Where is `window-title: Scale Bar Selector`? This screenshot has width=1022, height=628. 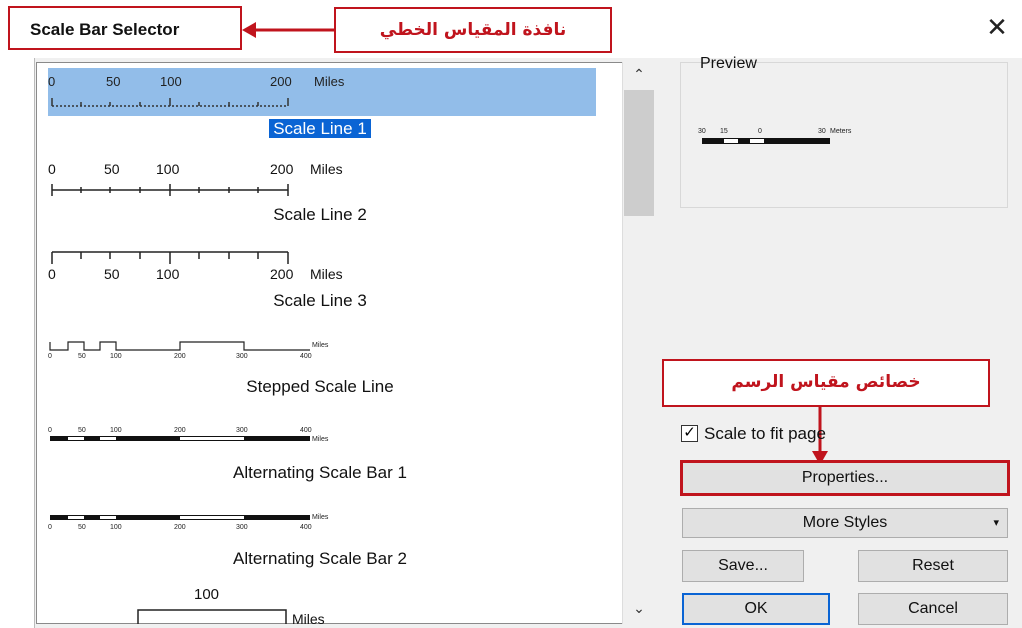
window-title: Scale Bar Selector is located at coordinates (105, 29).